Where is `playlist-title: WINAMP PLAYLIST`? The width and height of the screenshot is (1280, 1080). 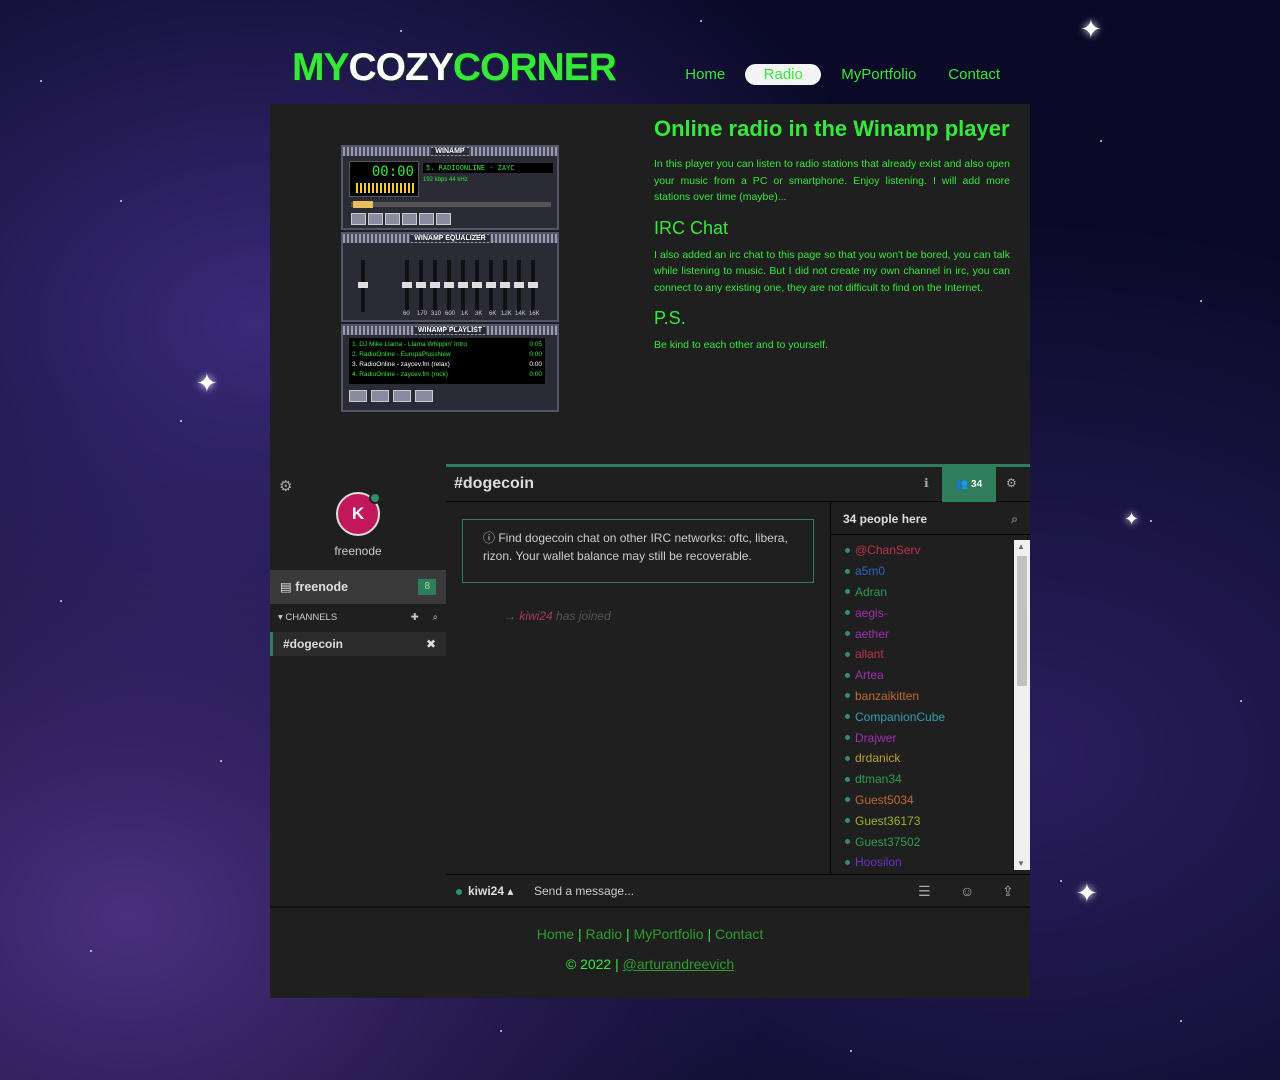
playlist-title: WINAMP PLAYLIST is located at coordinates (450, 330).